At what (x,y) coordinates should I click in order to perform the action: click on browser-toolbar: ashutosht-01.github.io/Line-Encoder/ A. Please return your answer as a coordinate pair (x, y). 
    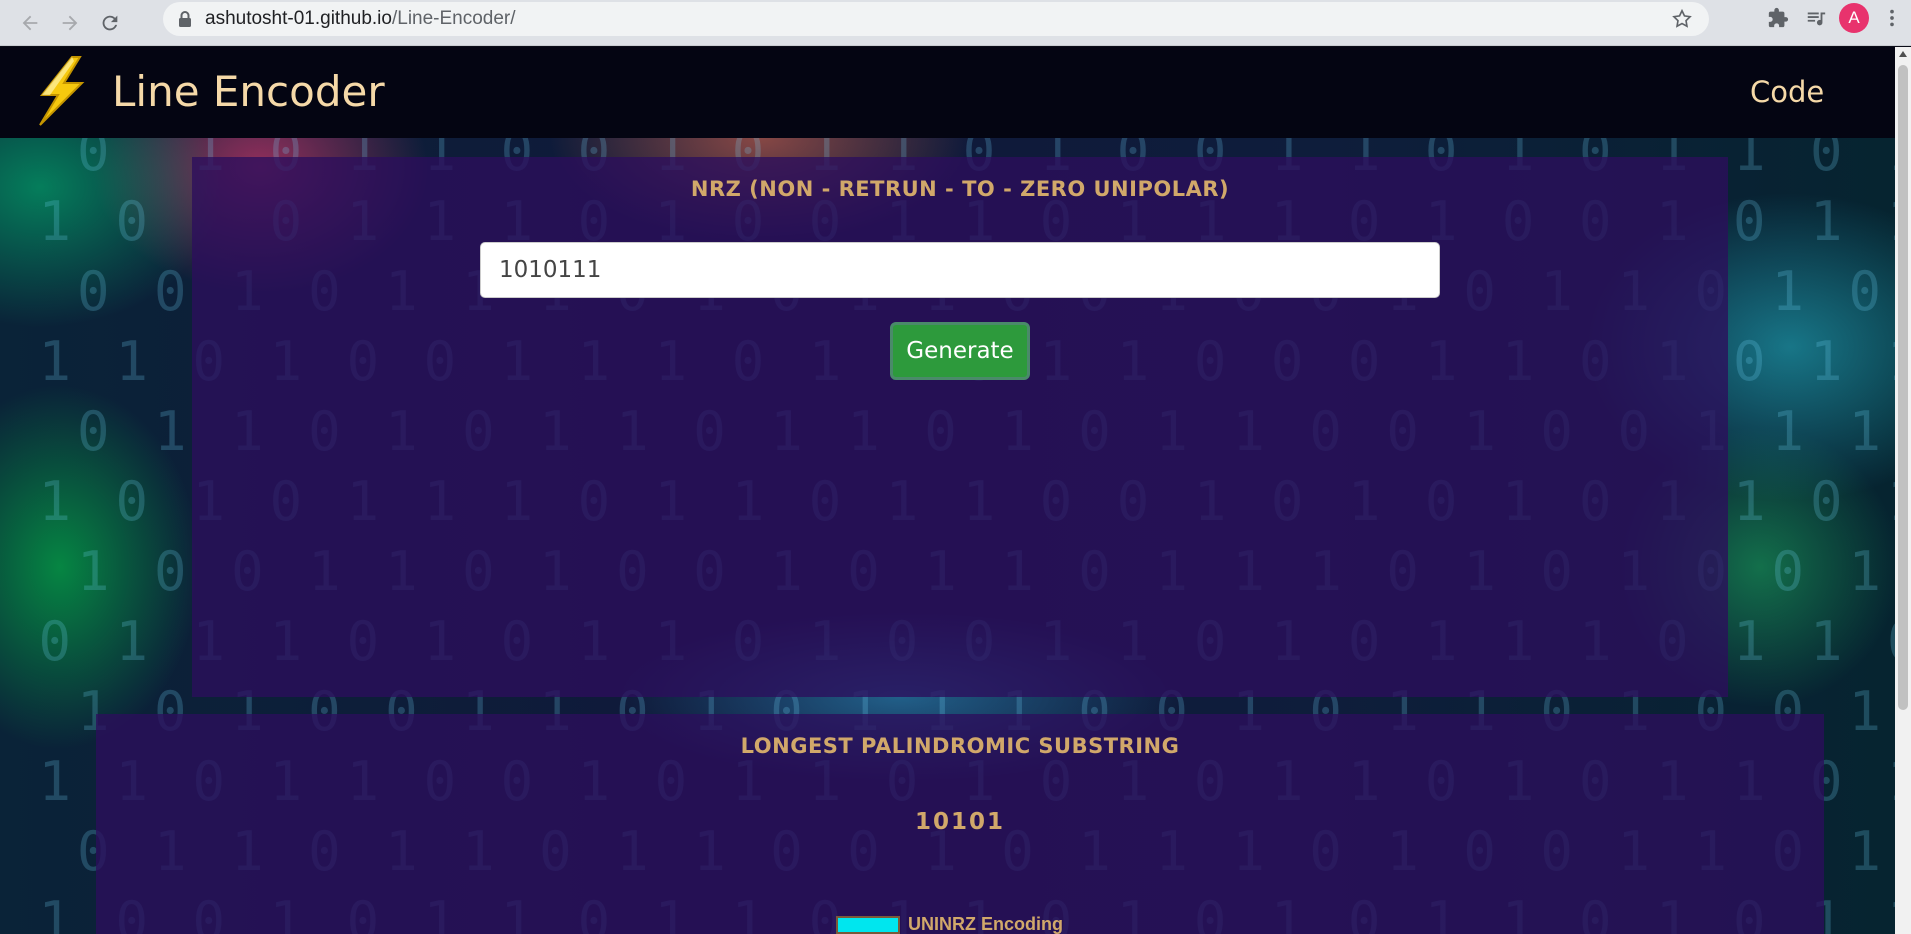
    Looking at the image, I should click on (955, 23).